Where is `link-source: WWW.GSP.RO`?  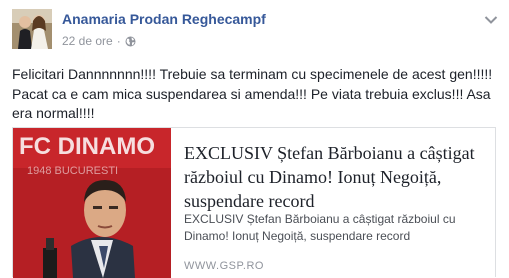
link-source: WWW.GSP.RO is located at coordinates (224, 266).